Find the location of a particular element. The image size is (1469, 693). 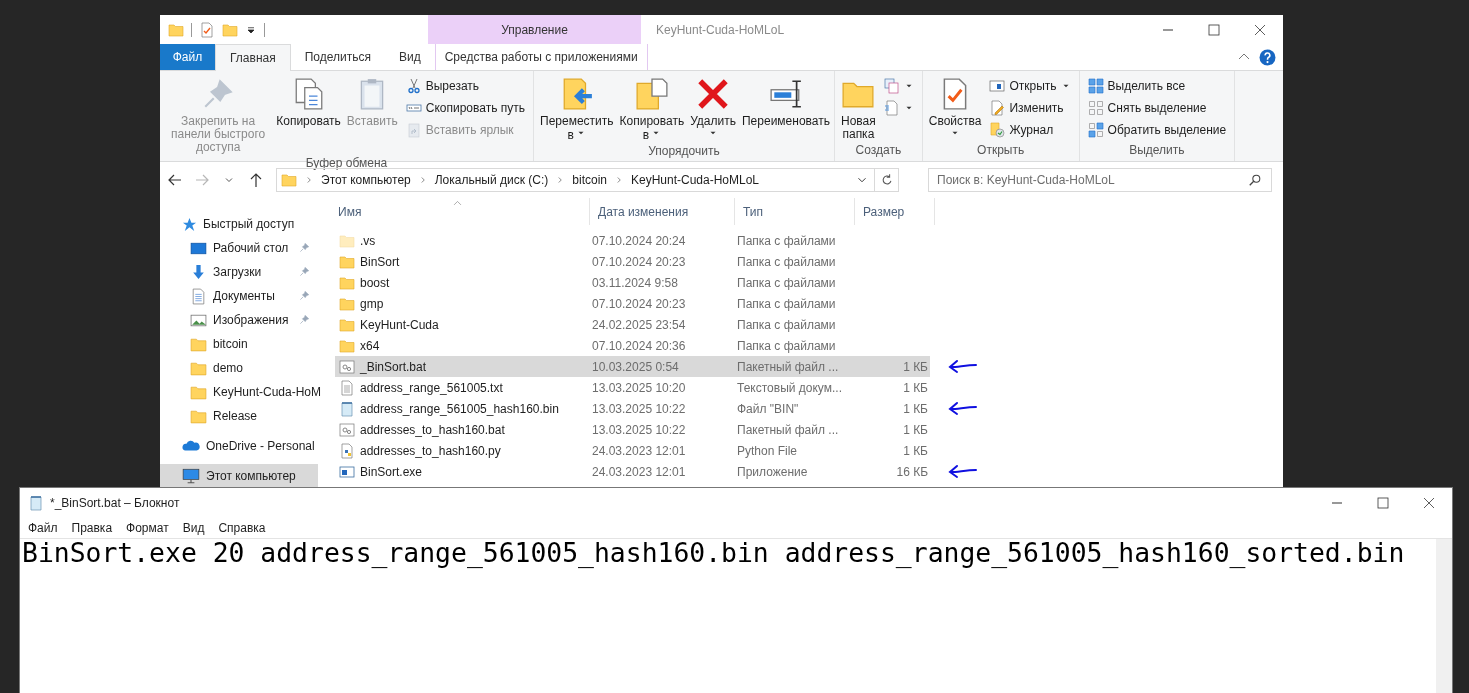

nav-item: Загрузки is located at coordinates (239, 272).